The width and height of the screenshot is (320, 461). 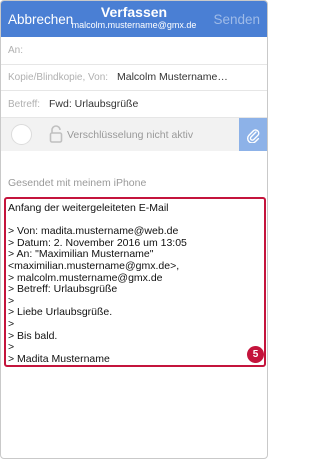 I want to click on paperclip-icon, so click(x=253, y=136).